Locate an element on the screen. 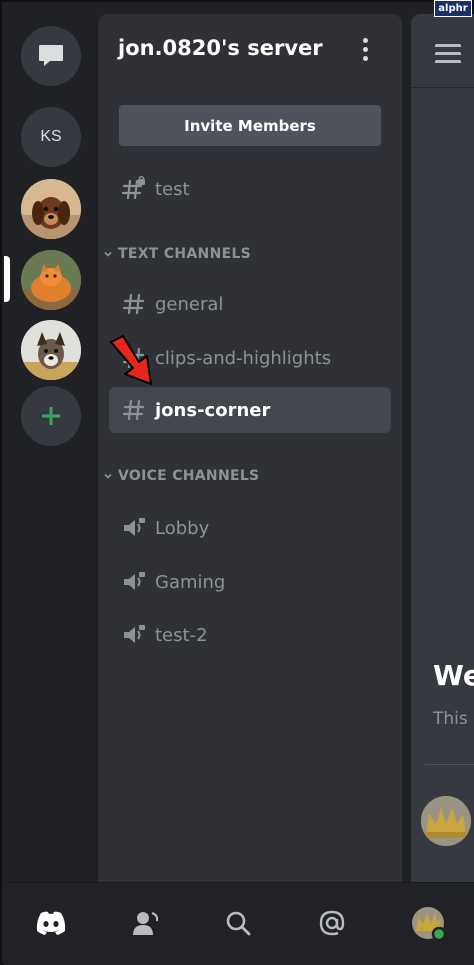  nav-friends is located at coordinates (145, 923).